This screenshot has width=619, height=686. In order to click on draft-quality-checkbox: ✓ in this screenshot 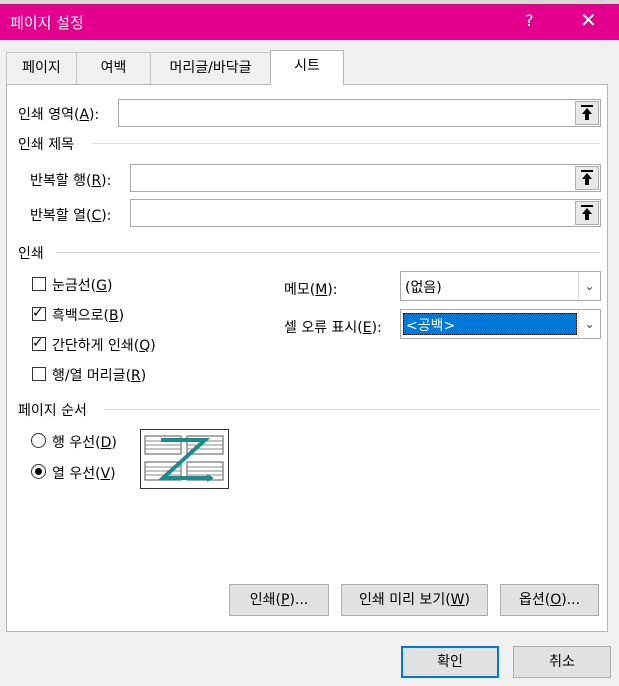, I will do `click(39, 343)`.